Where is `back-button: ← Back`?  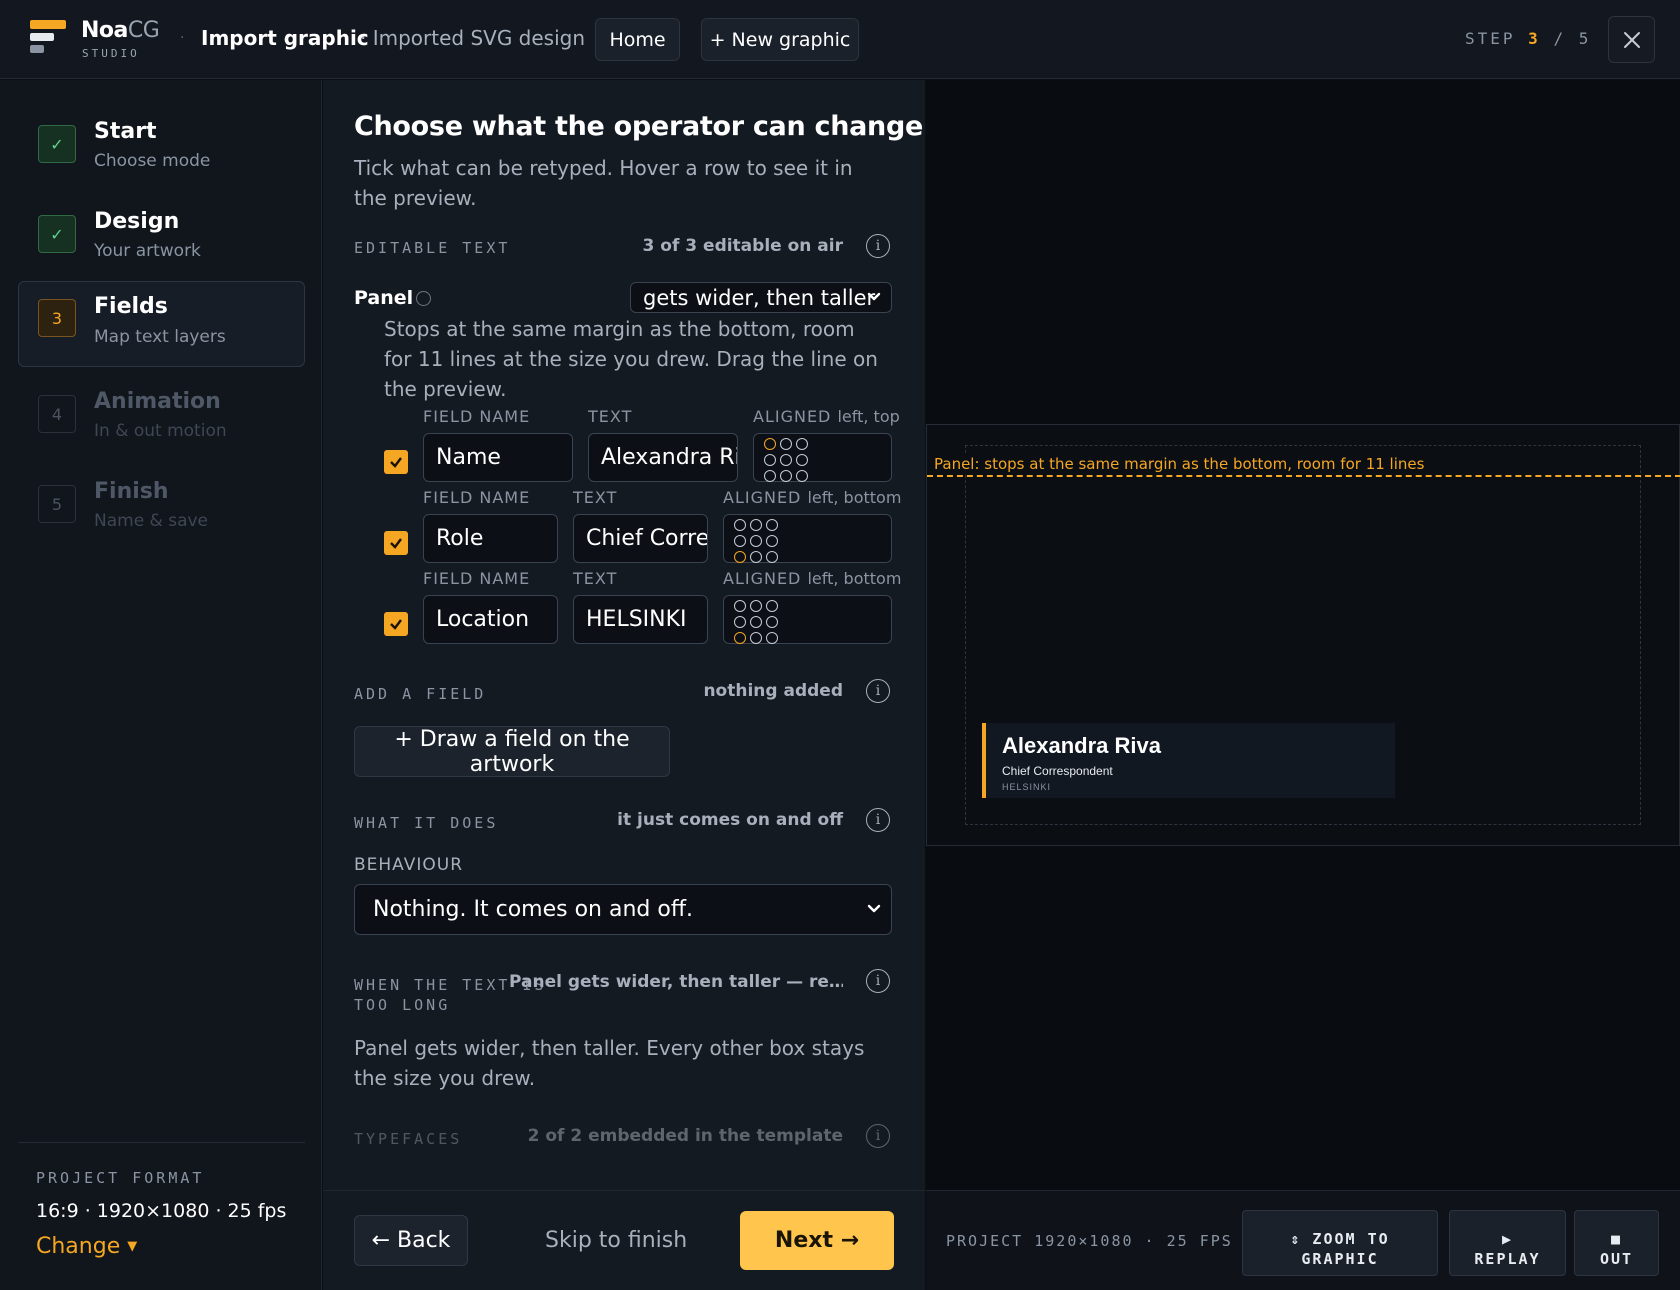 back-button: ← Back is located at coordinates (411, 1240).